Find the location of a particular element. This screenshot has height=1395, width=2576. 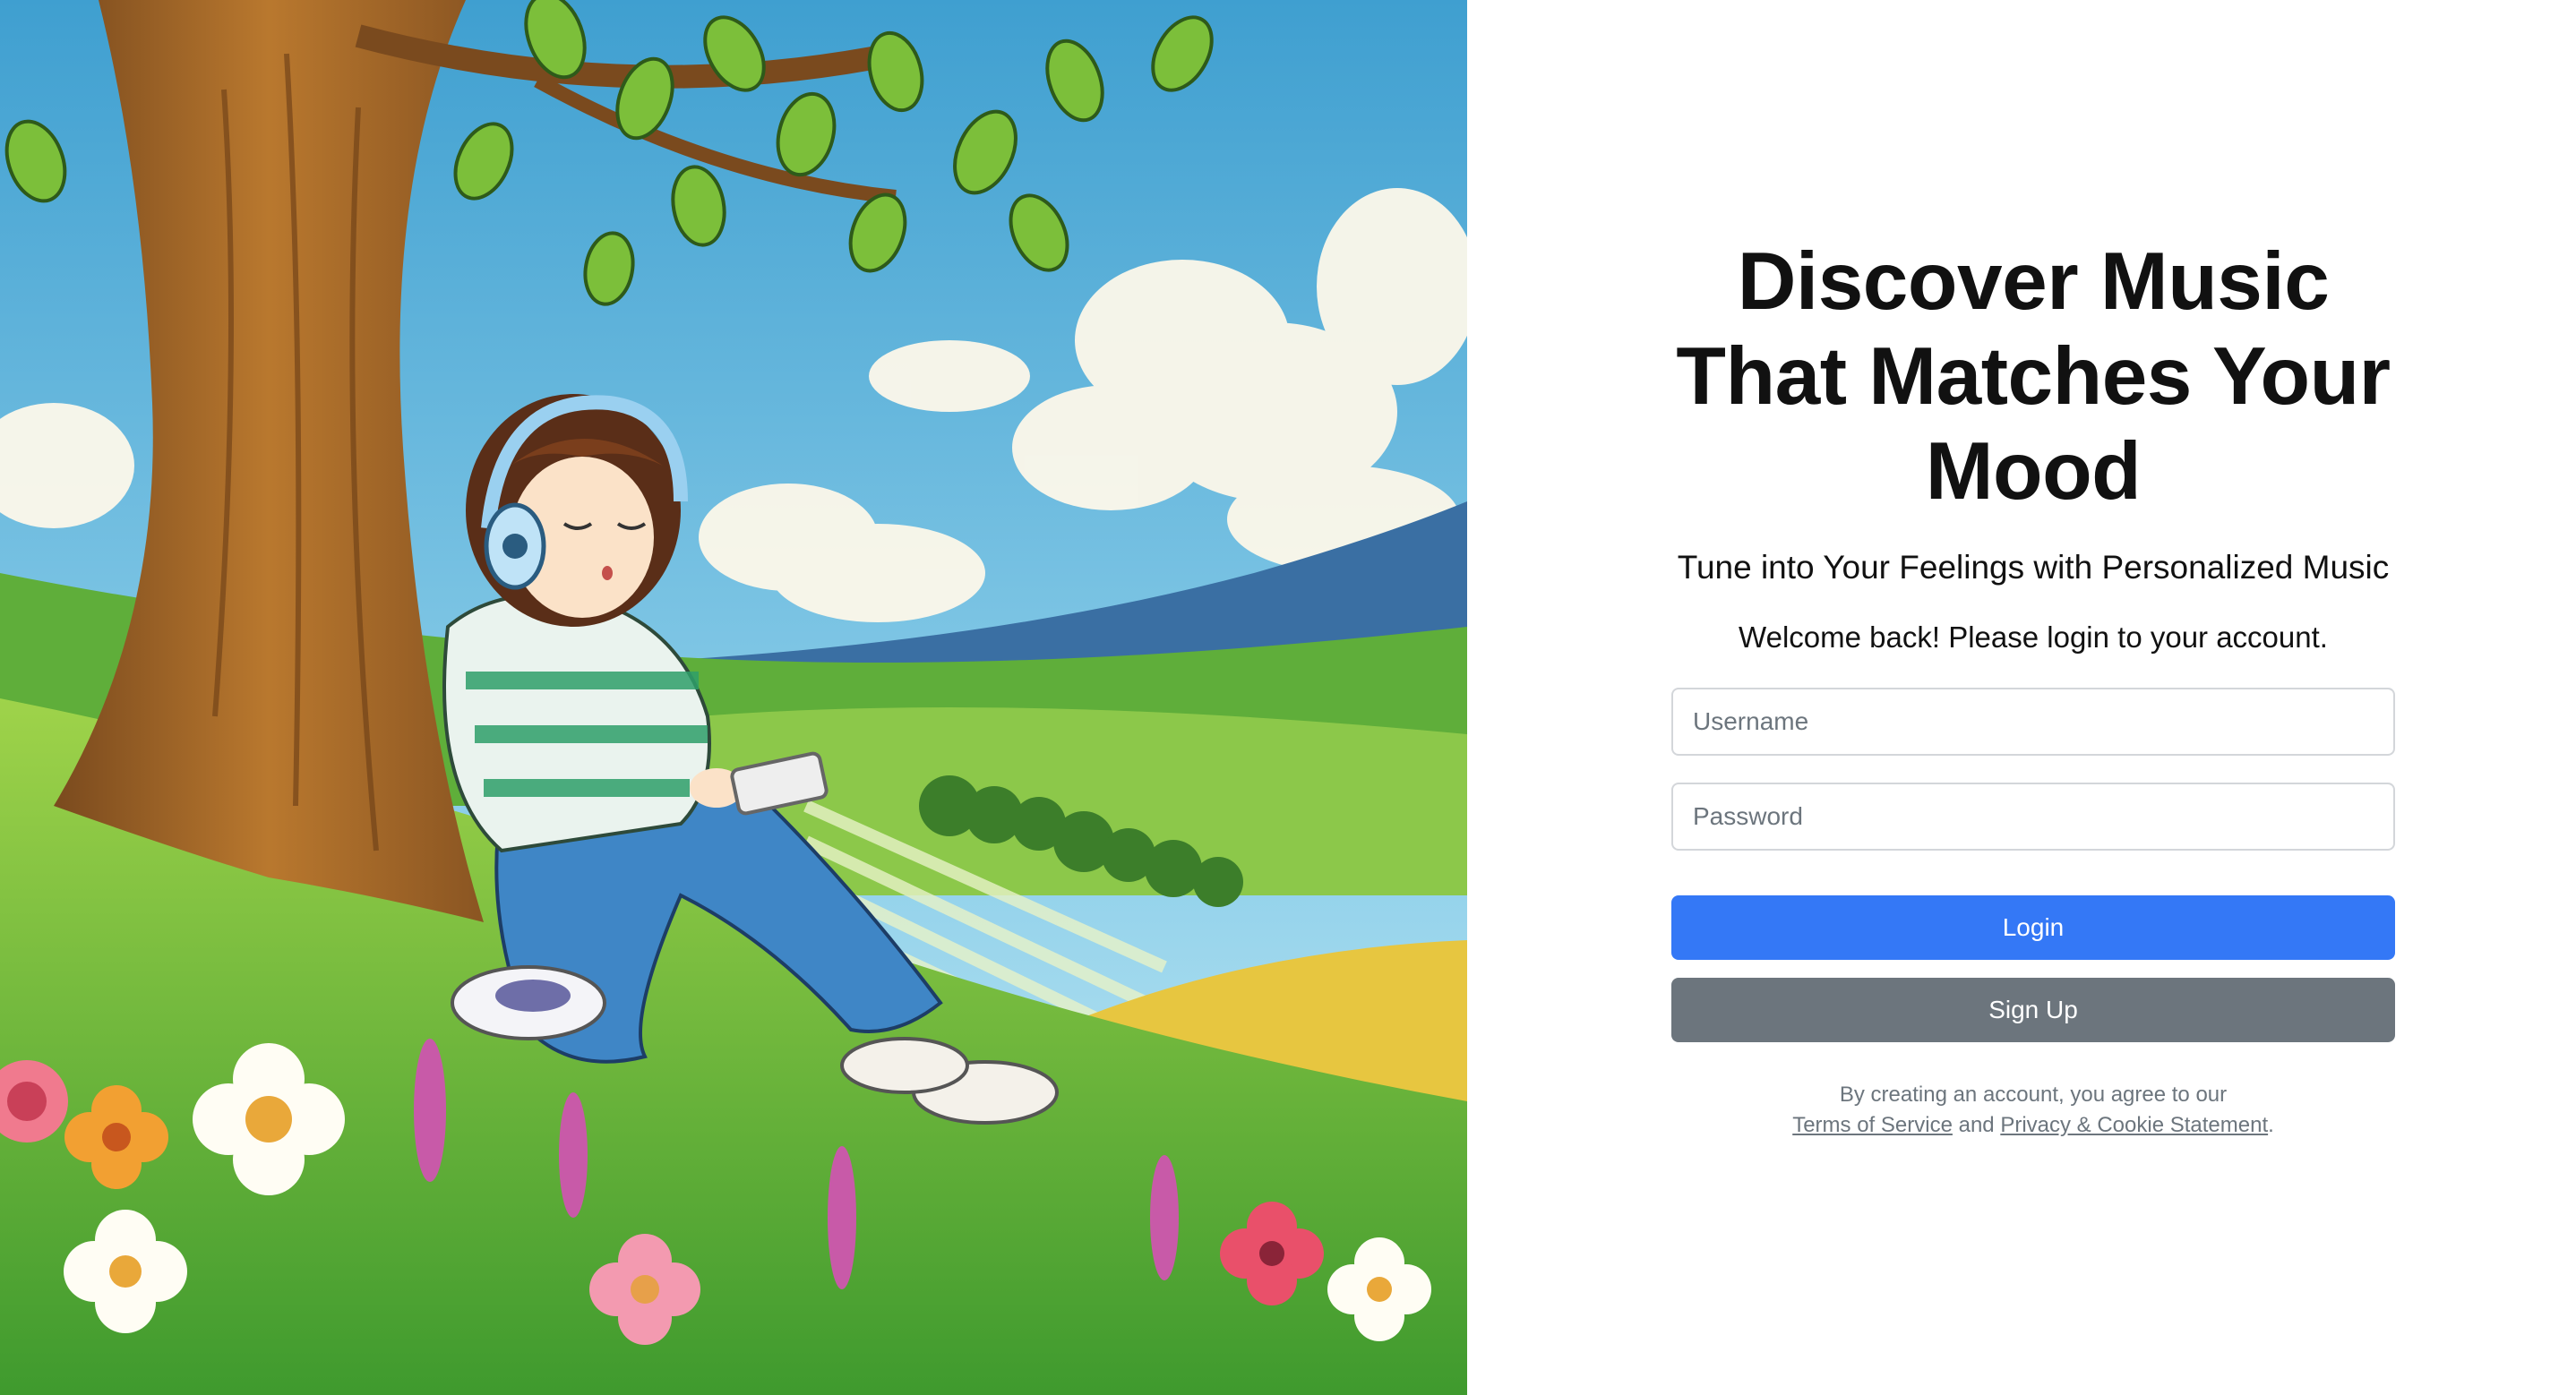

legal-notice-line-1: By creating an account, you agree to our is located at coordinates (2033, 1095).